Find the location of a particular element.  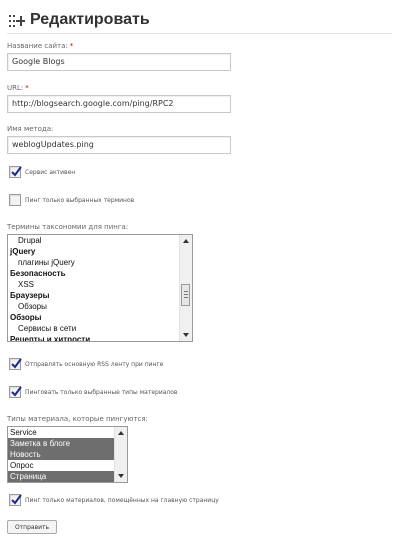

add-edit-icon is located at coordinates (17, 21).